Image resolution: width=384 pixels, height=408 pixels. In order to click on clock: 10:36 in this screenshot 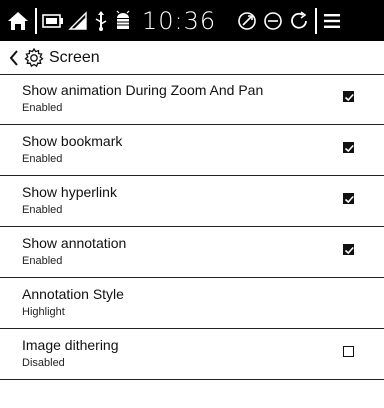, I will do `click(179, 20)`.